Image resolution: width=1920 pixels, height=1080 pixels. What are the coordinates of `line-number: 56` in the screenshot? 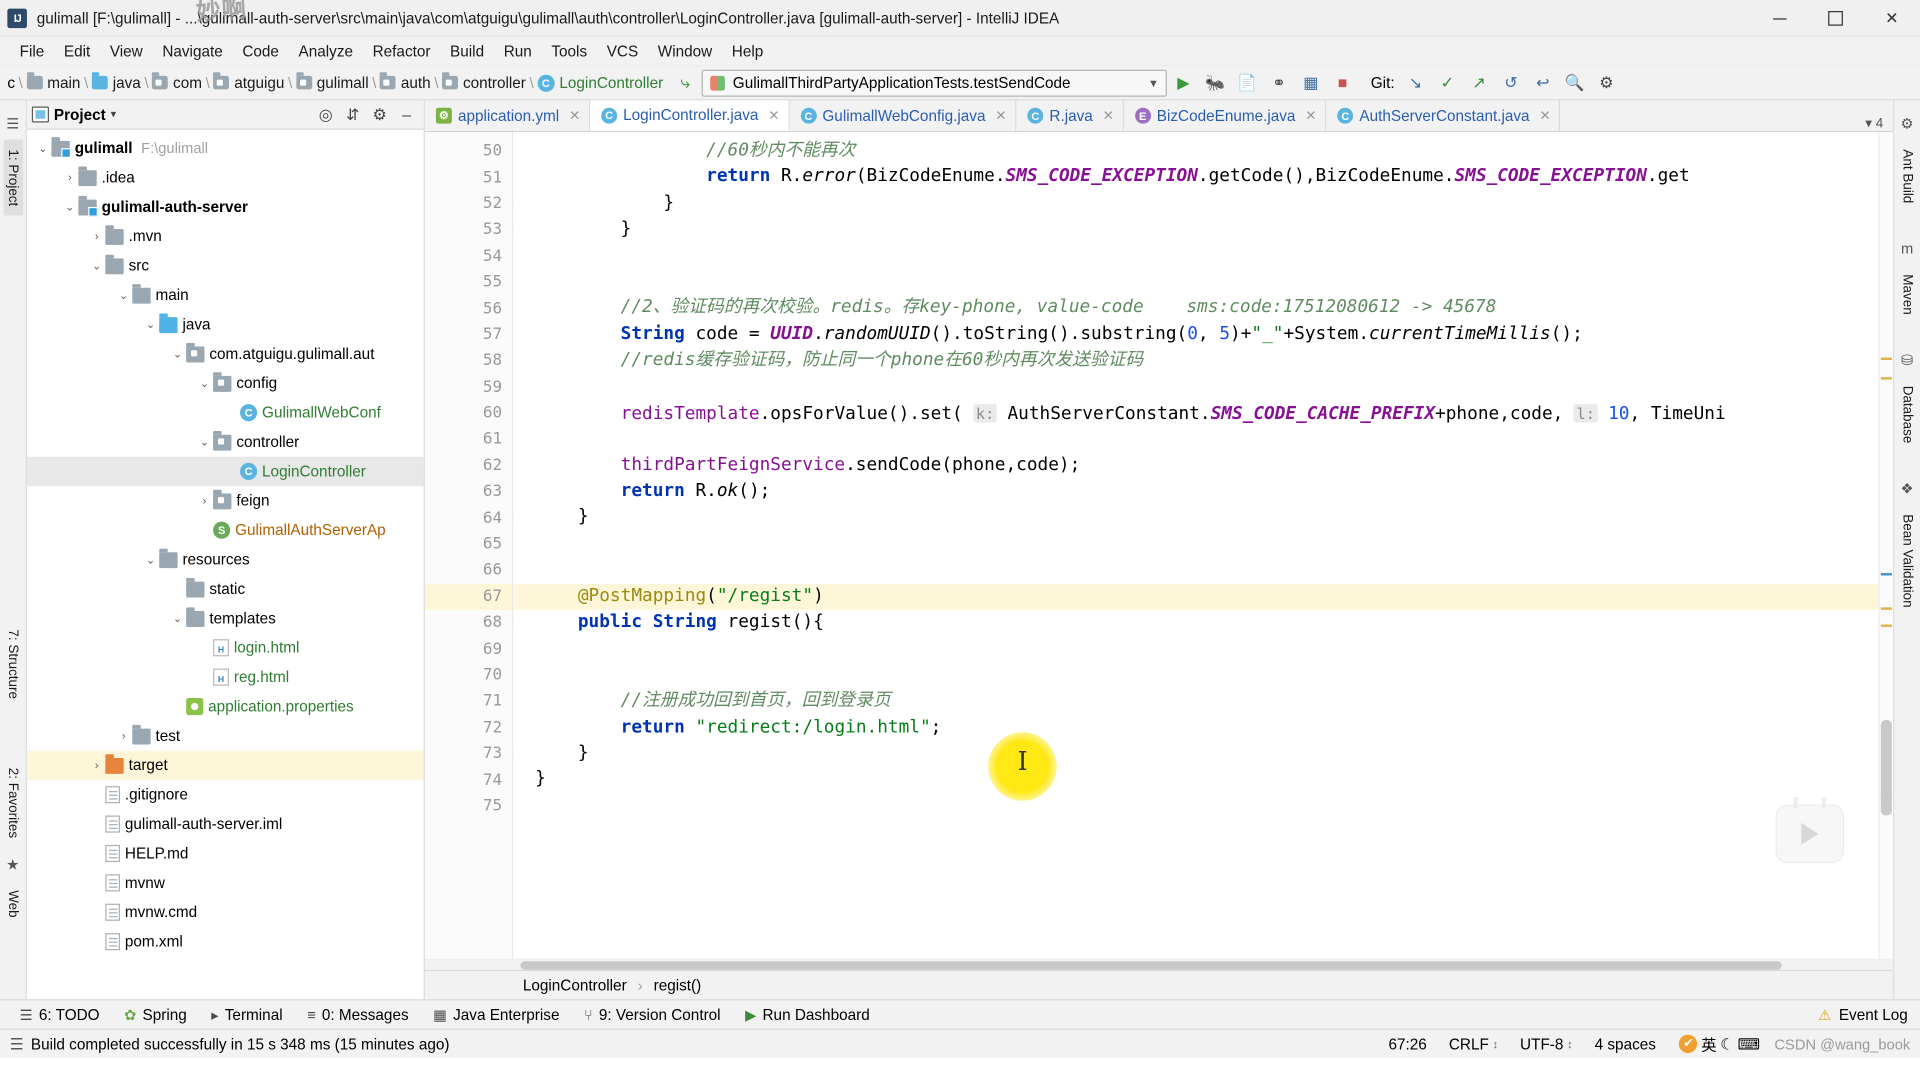 It's located at (468, 309).